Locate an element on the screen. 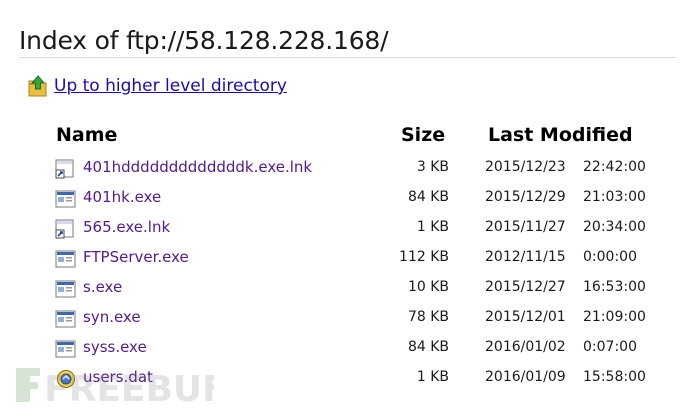 The height and width of the screenshot is (416, 690). file-time: 21:03:00 is located at coordinates (614, 197).